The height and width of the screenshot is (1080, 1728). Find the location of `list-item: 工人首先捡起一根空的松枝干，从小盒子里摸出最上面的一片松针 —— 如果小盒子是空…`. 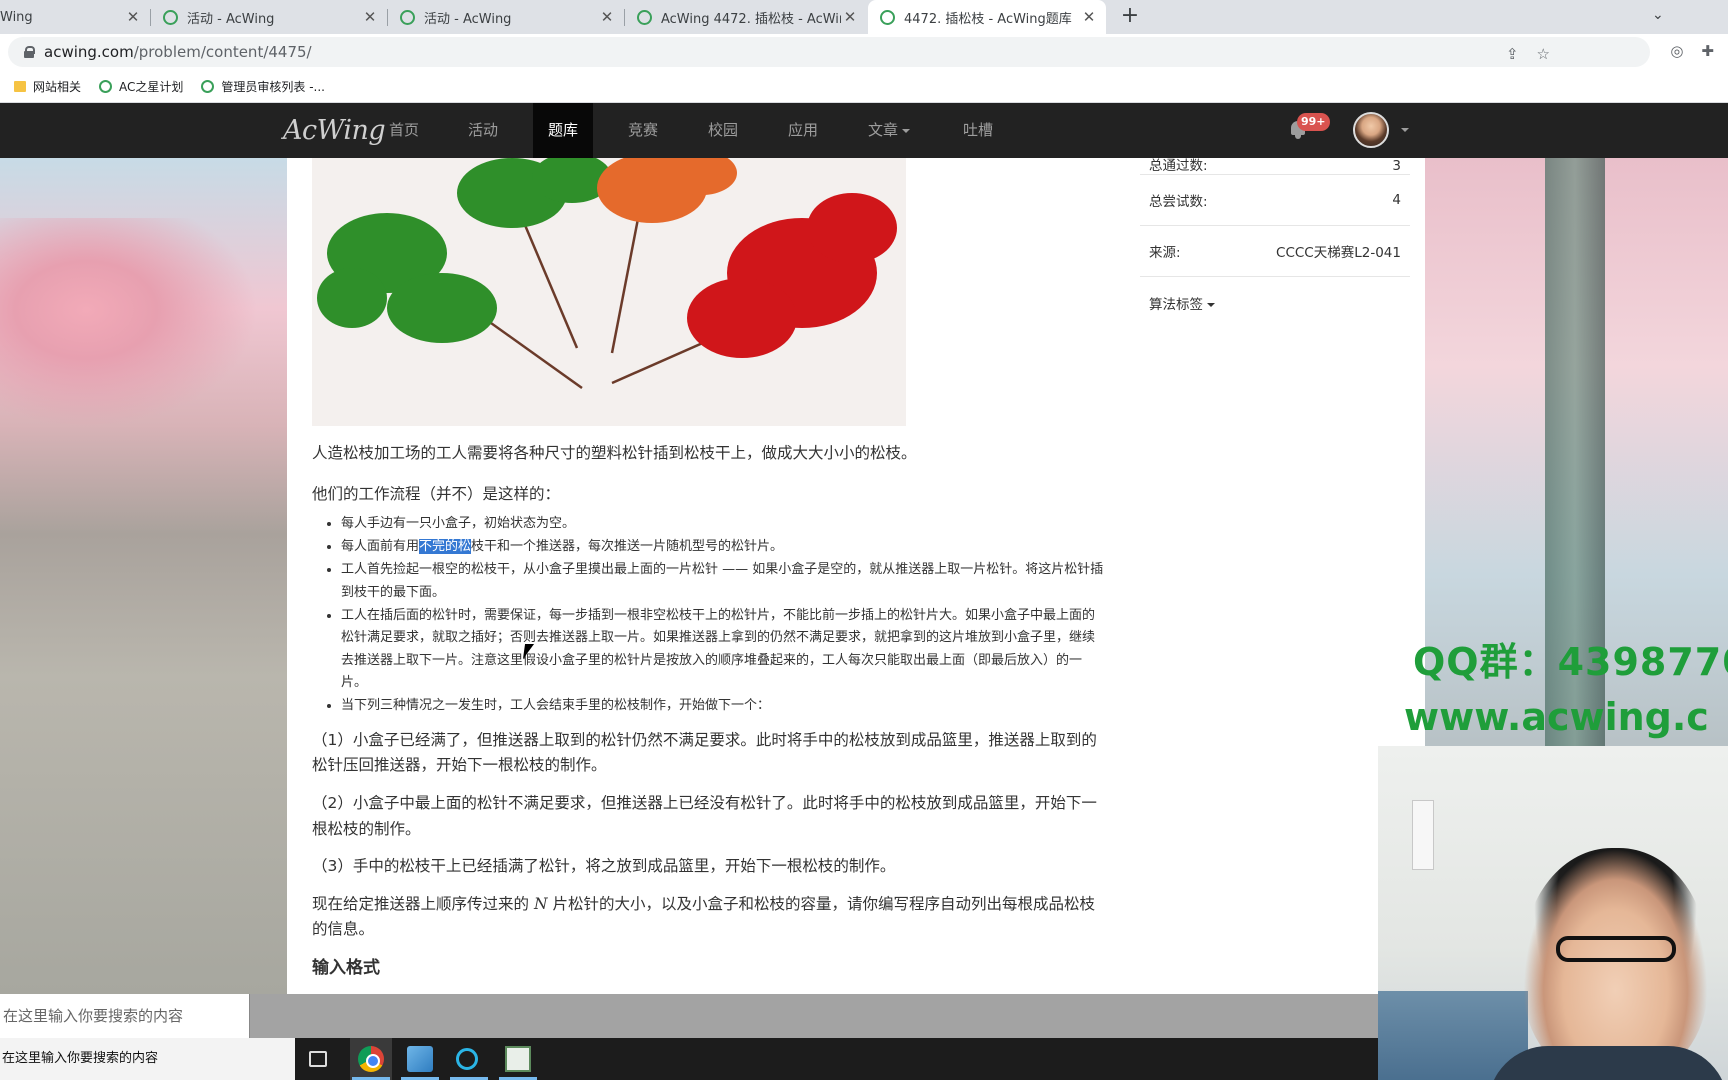

list-item: 工人首先捡起一根空的松枝干，从小盒子里摸出最上面的一片松针 —— 如果小盒子是空… is located at coordinates (724, 581).